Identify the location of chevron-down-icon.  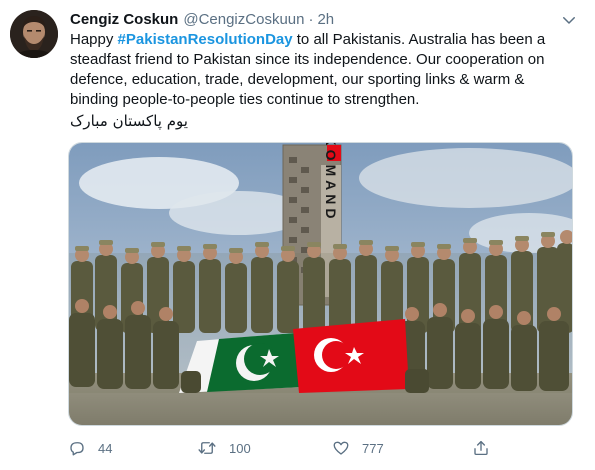
(569, 20).